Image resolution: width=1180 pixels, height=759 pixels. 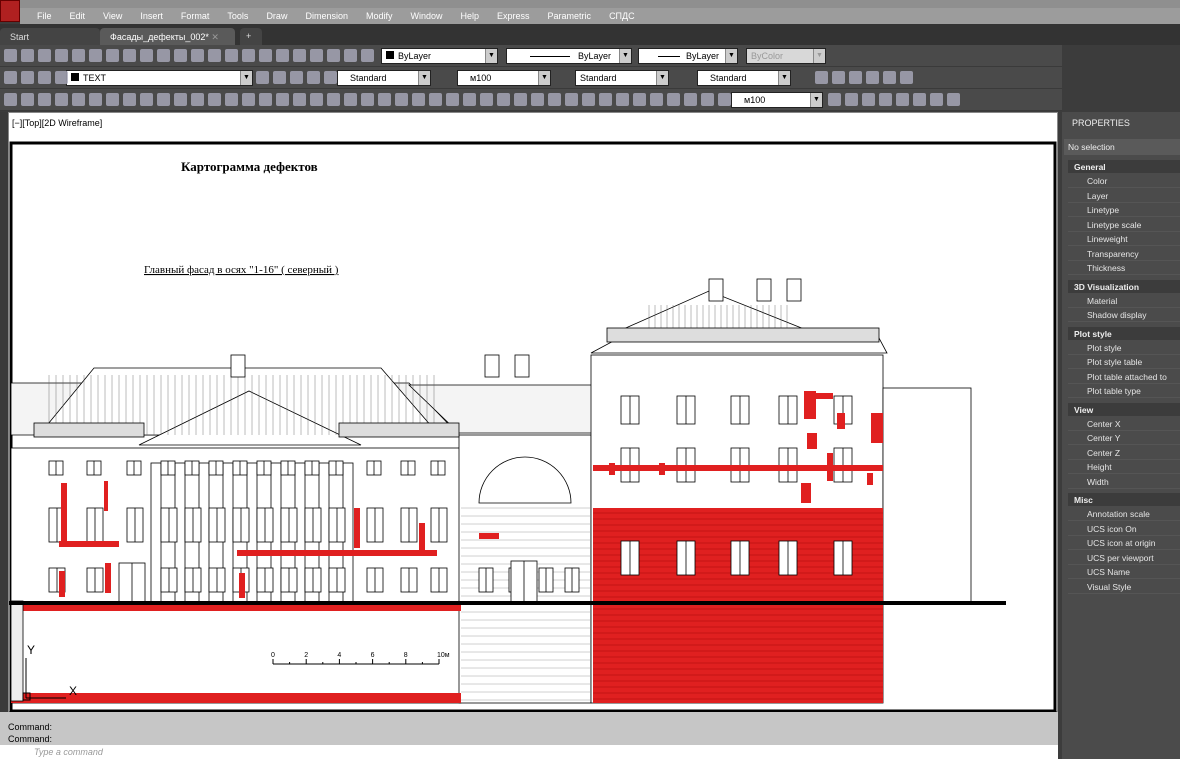 I want to click on property-row: Center X, so click(x=1124, y=424).